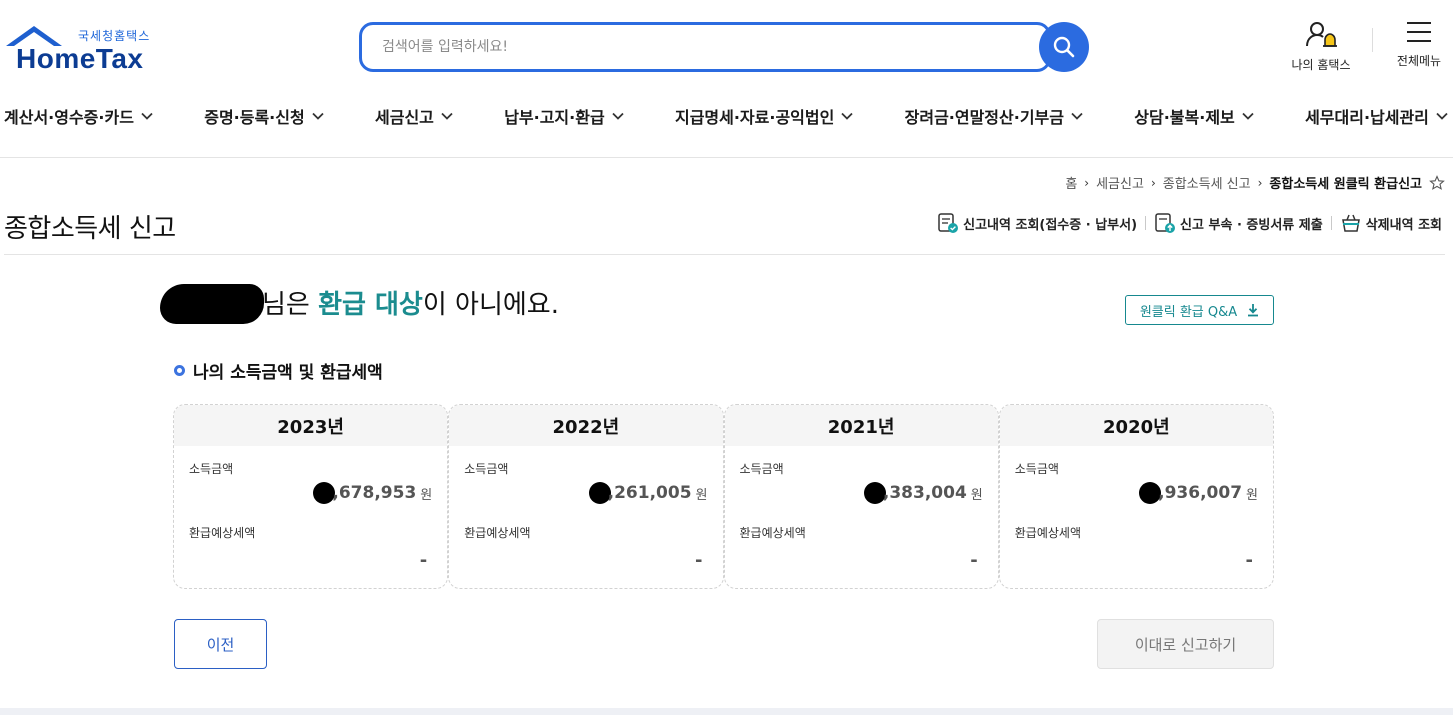 The height and width of the screenshot is (715, 1453). I want to click on breadcrumb-current: 종합소득세 원클릭 환급신고, so click(1345, 184).